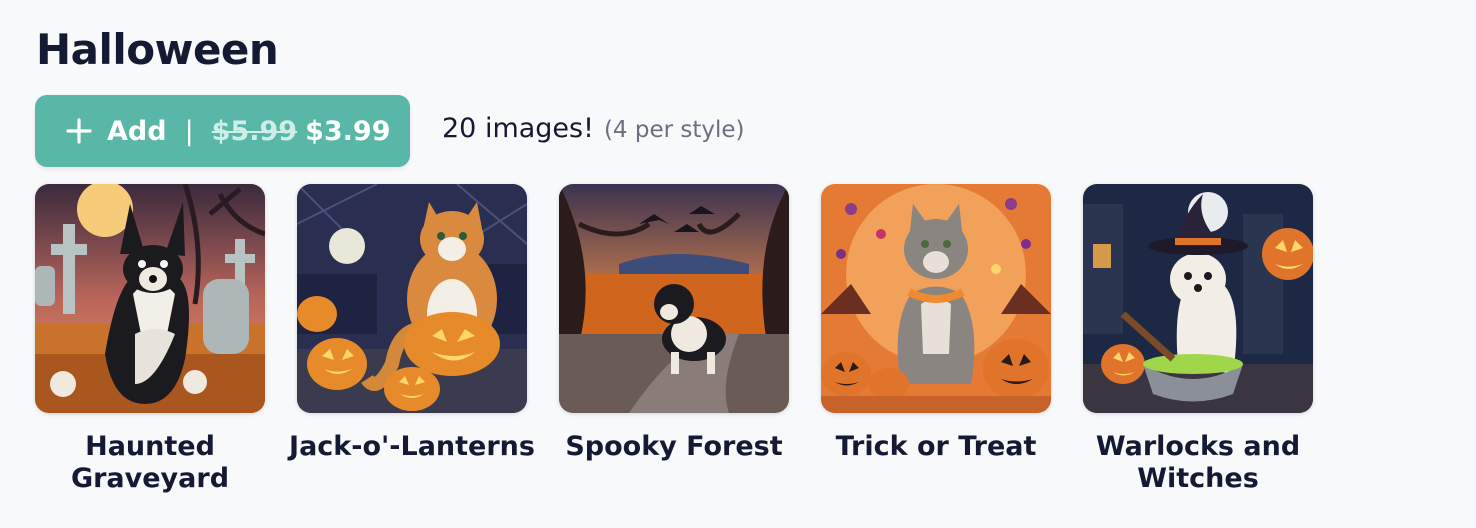 This screenshot has height=528, width=1476. I want to click on style-card-spooky-forest: Spooky Forest, so click(674, 323).